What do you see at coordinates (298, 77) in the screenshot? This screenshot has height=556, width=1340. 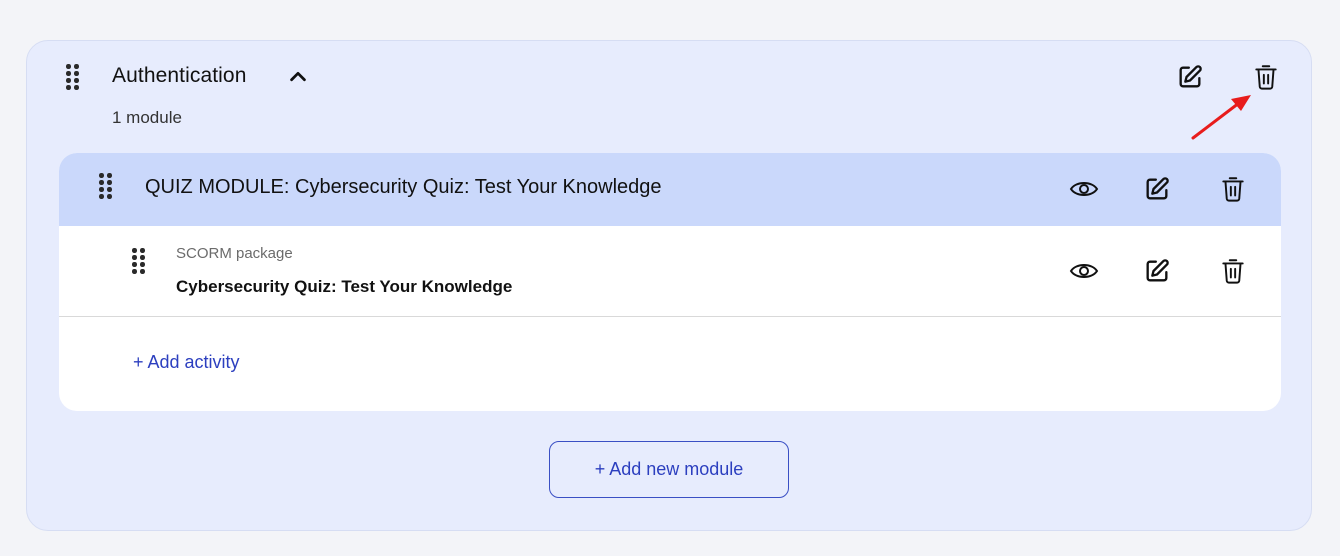 I see `chevron-up-icon` at bounding box center [298, 77].